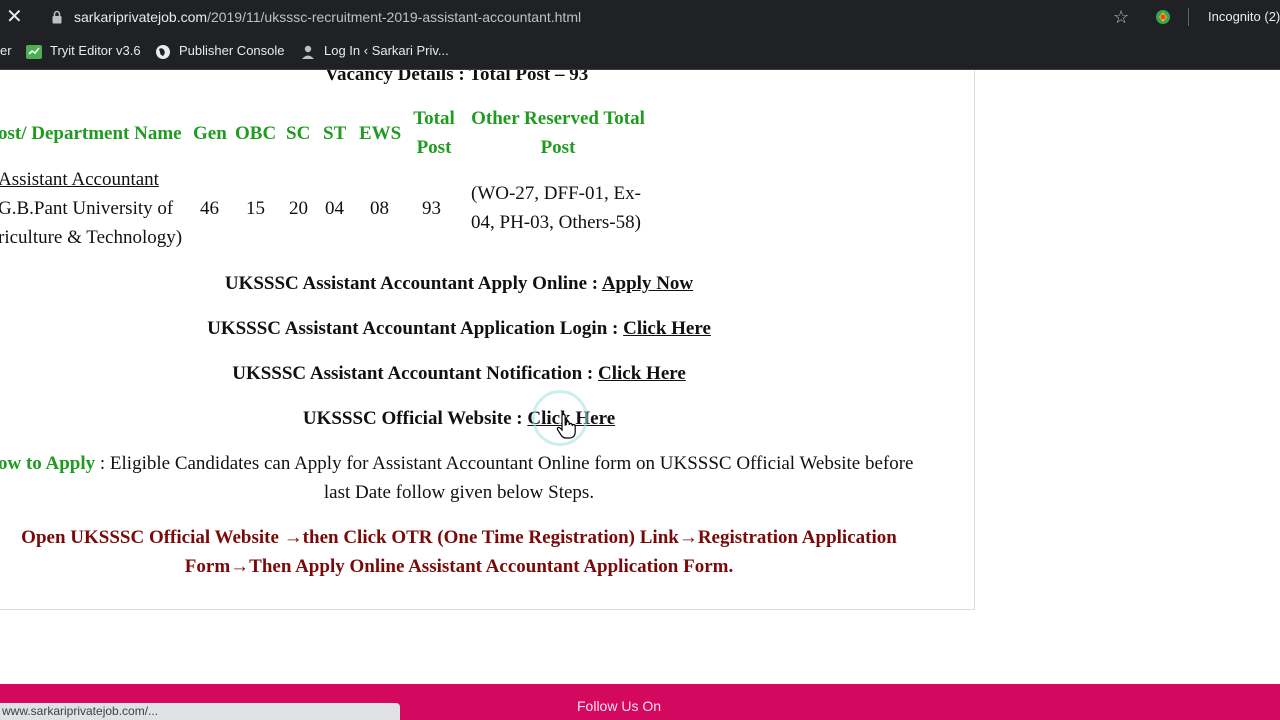 The image size is (1280, 720). I want to click on header-total-1: Total, so click(434, 118).